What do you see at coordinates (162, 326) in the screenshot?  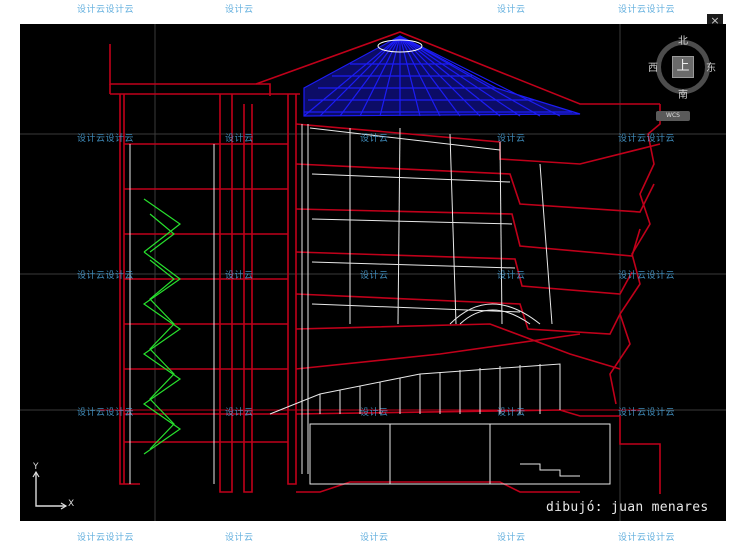 I see `stair-section` at bounding box center [162, 326].